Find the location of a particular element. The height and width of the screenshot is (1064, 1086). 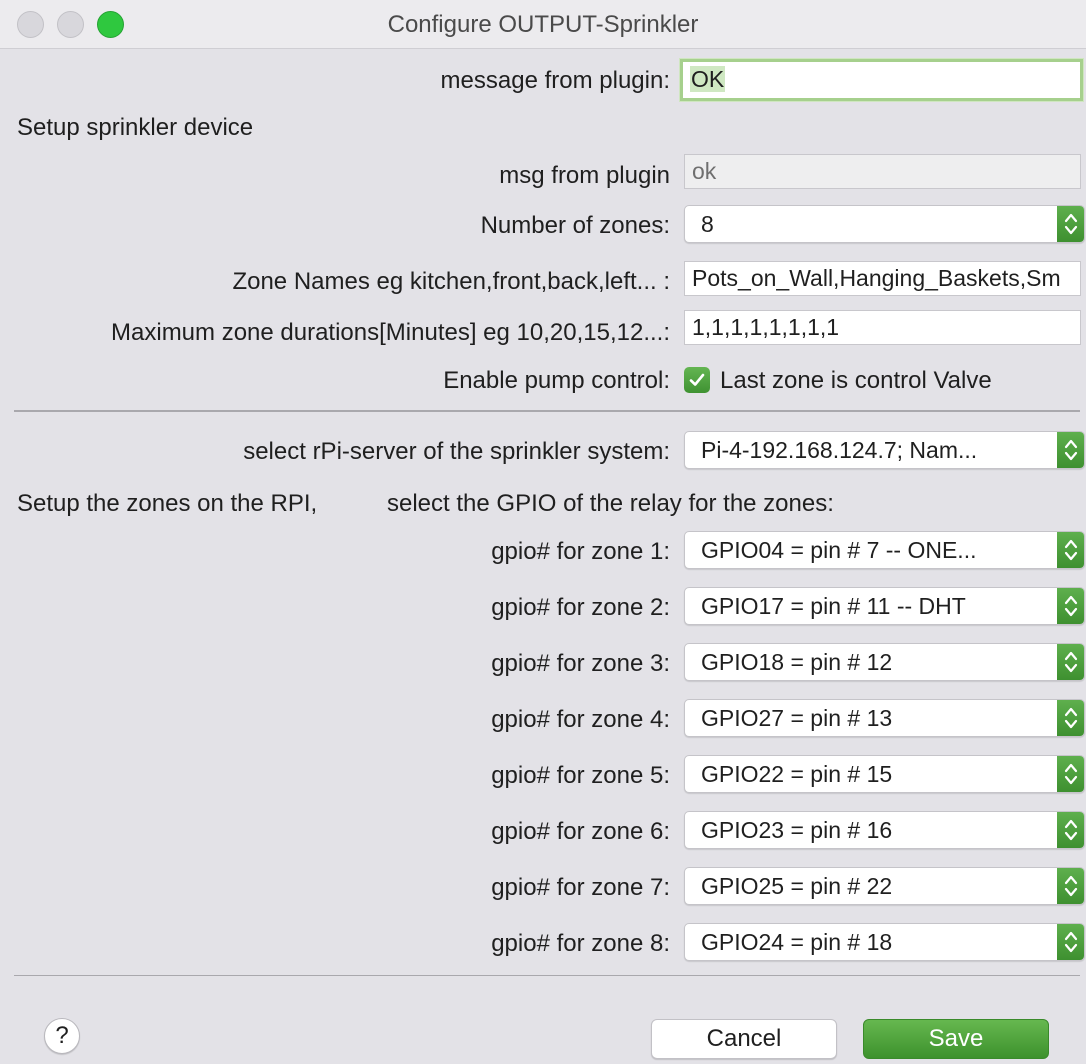

gpio-zone-8-select: GPIO24 = pin # 18 is located at coordinates (884, 942).